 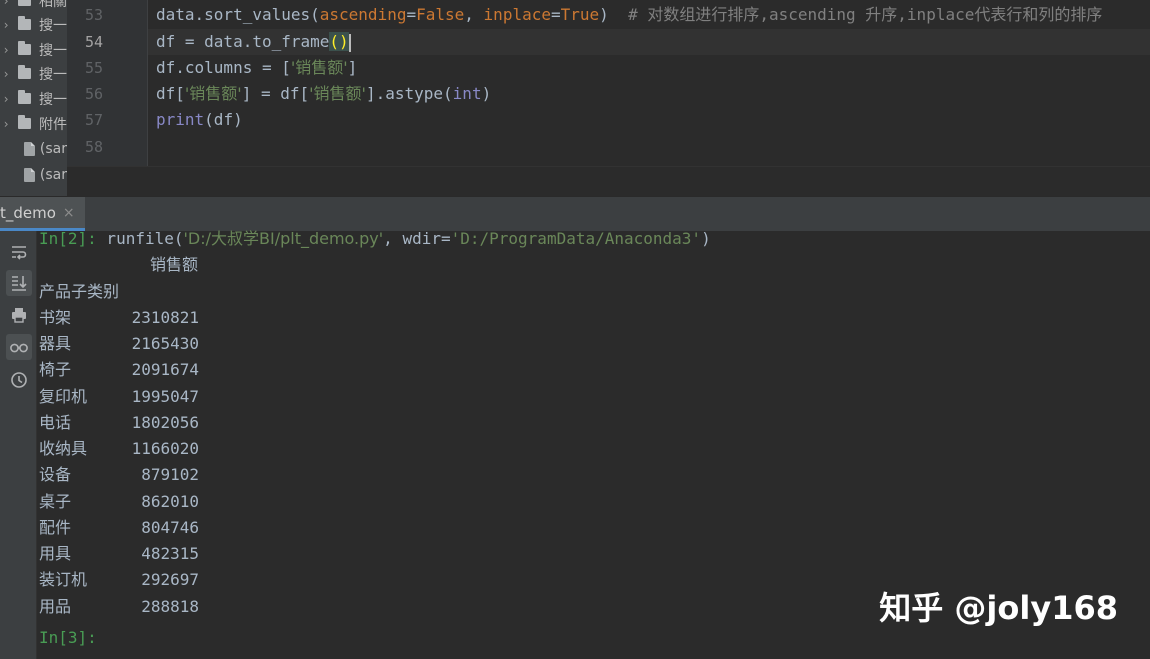 I want to click on scroll-to-end-icon, so click(x=19, y=283).